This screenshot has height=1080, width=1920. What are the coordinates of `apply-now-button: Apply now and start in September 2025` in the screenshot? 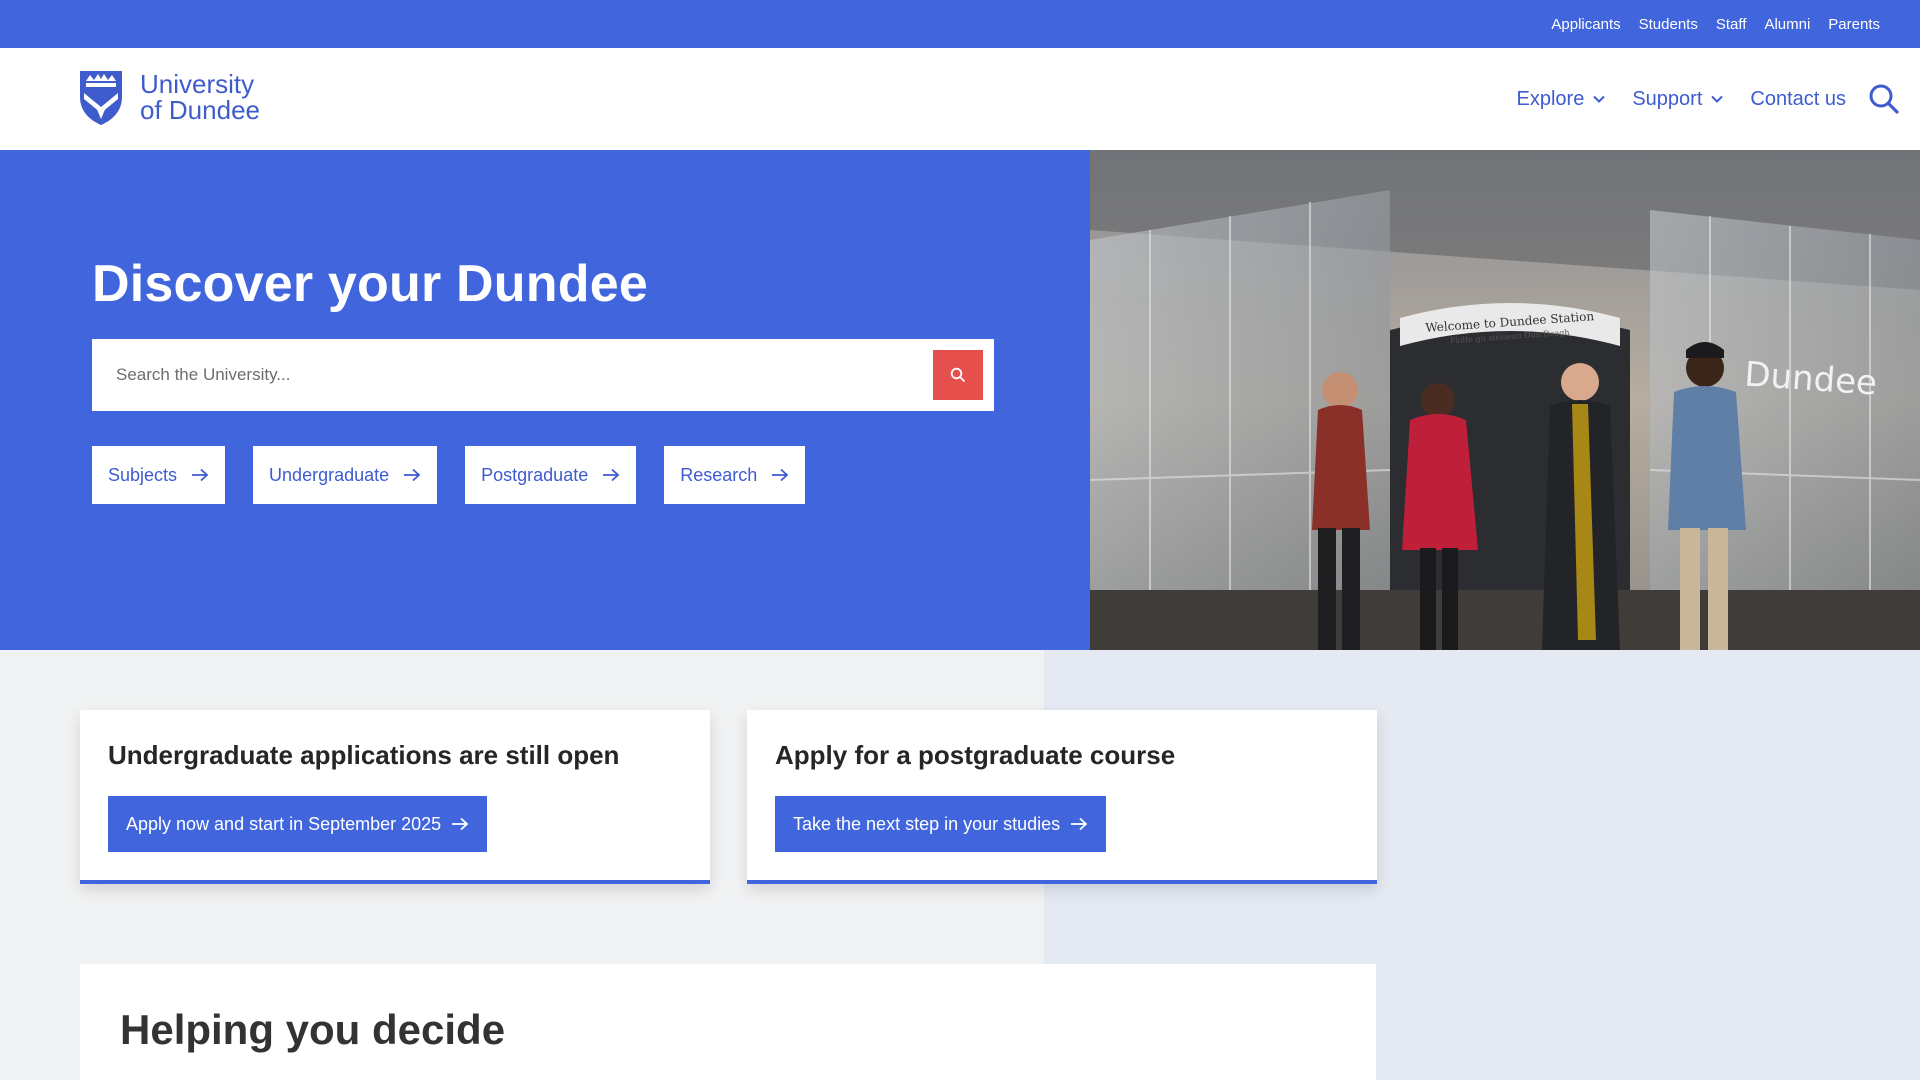 It's located at (298, 824).